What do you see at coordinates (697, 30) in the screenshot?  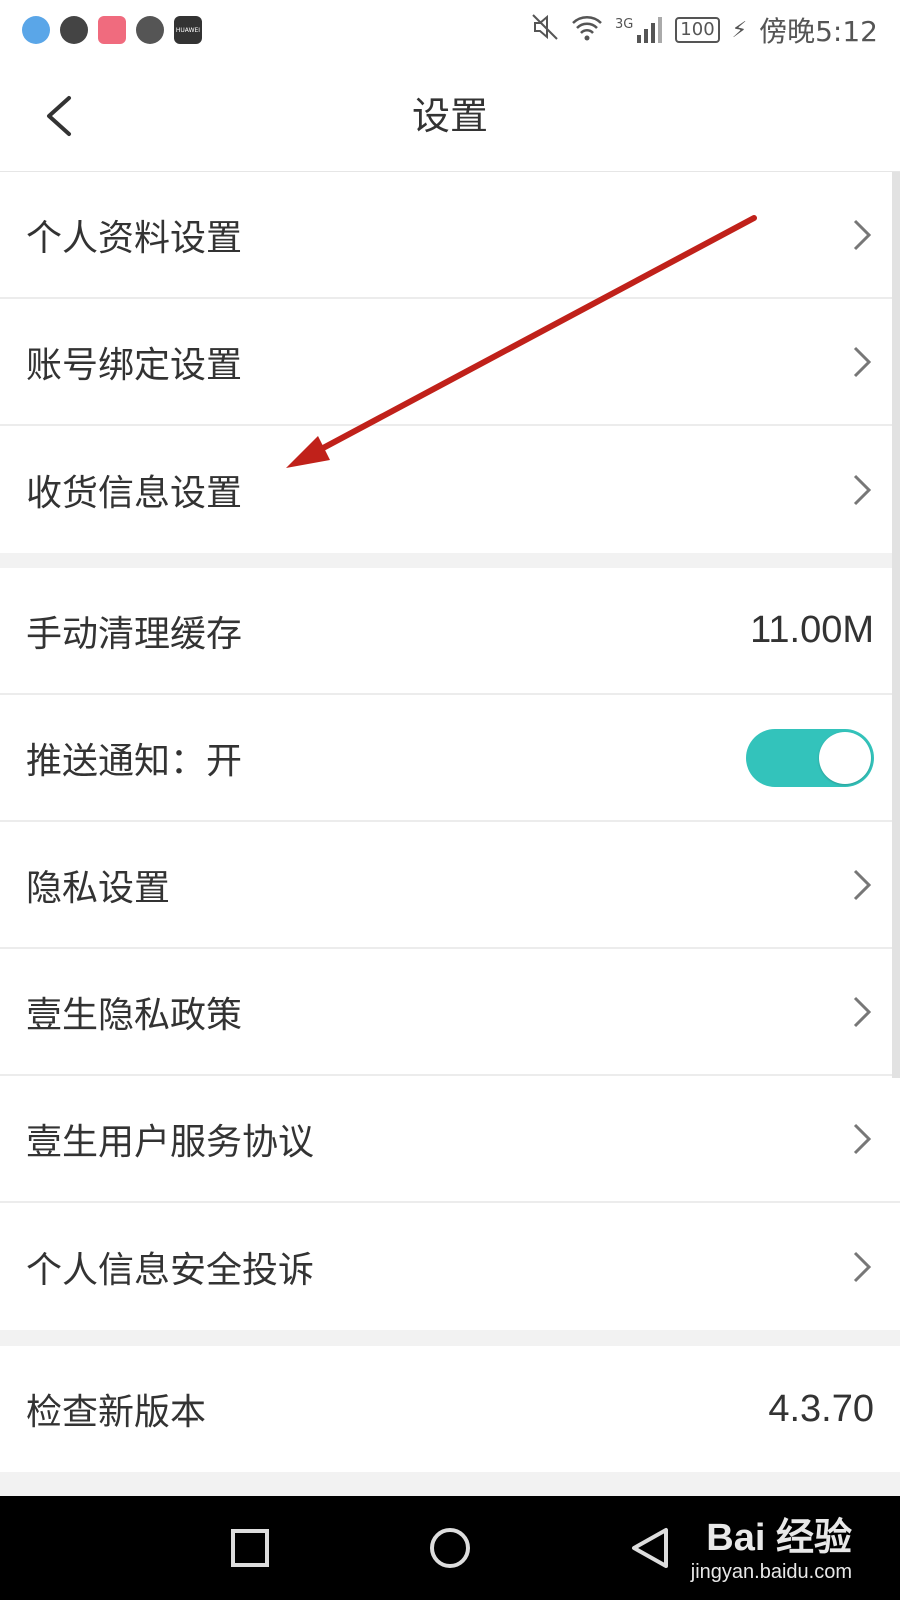 I see `battery-indicator: 100` at bounding box center [697, 30].